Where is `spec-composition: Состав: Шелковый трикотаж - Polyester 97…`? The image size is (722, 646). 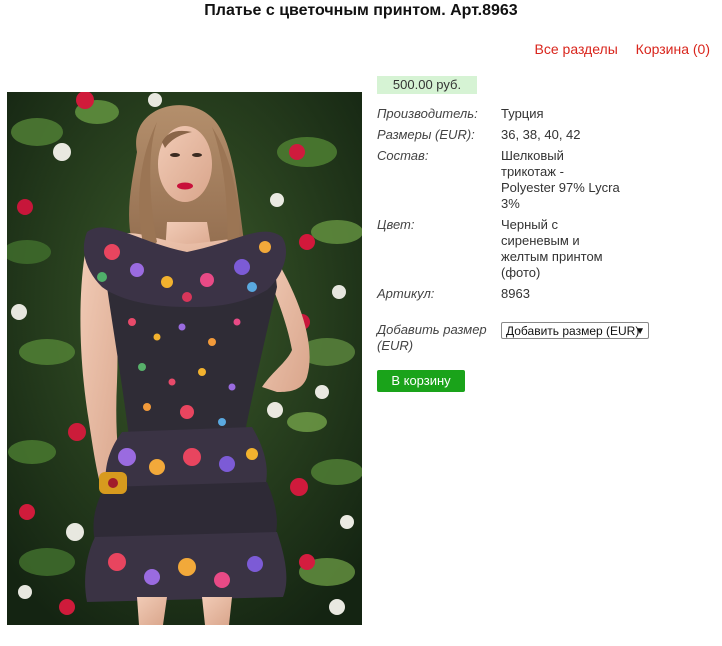 spec-composition: Состав: Шелковый трикотаж - Polyester 97… is located at coordinates (527, 180).